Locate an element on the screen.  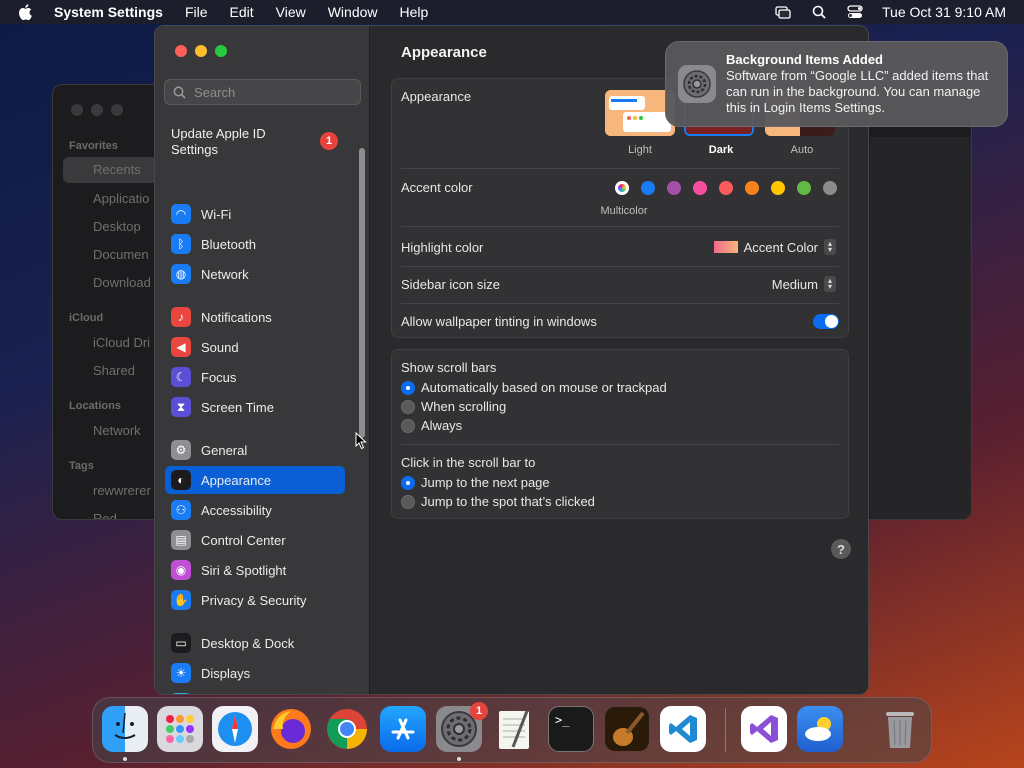
control-center-icon is located at coordinates (855, 12).